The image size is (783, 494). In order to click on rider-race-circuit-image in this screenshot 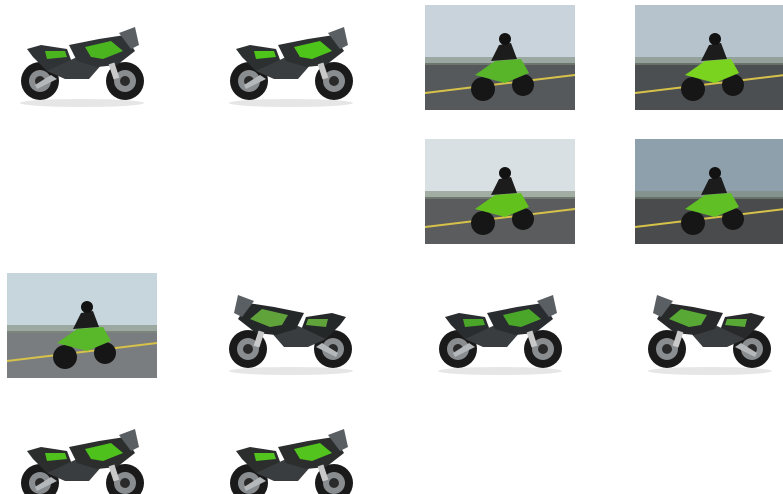, I will do `click(82, 325)`.